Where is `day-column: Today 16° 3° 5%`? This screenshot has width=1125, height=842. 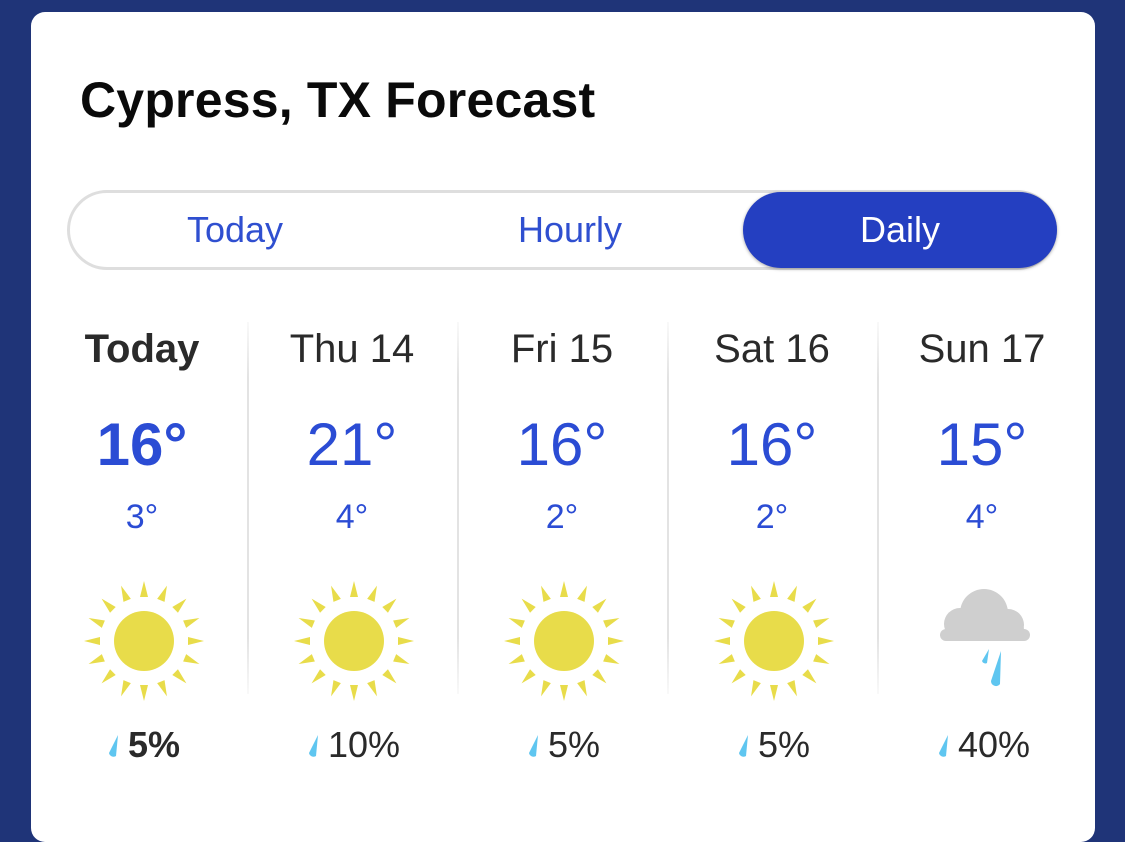 day-column: Today 16° 3° 5% is located at coordinates (142, 552).